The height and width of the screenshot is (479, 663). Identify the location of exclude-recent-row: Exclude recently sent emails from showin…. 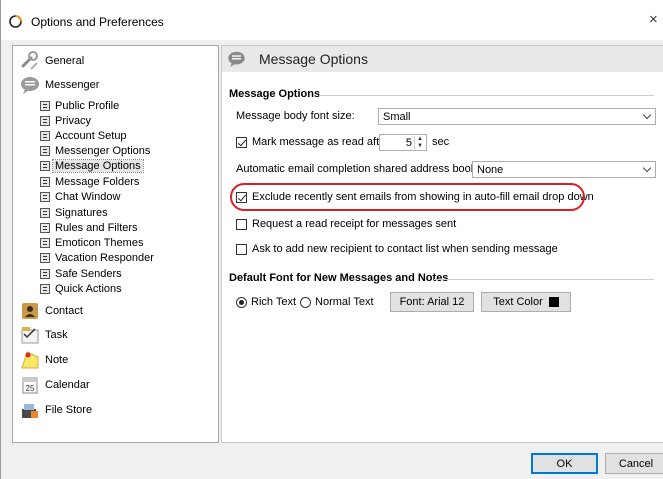
(415, 197).